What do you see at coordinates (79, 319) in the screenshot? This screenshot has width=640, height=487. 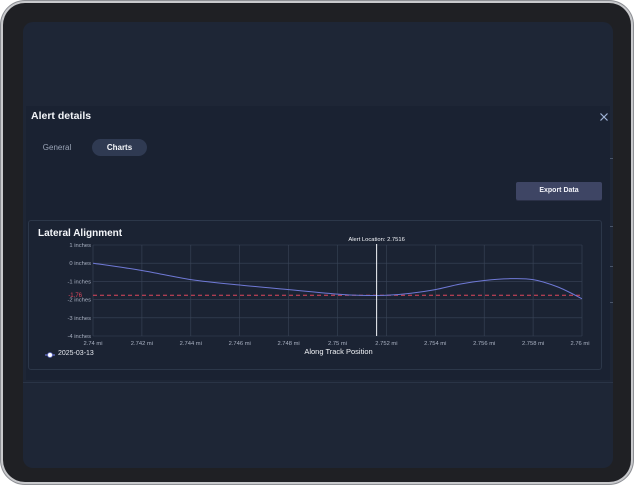 I see `y-tick-label: -3 inches` at bounding box center [79, 319].